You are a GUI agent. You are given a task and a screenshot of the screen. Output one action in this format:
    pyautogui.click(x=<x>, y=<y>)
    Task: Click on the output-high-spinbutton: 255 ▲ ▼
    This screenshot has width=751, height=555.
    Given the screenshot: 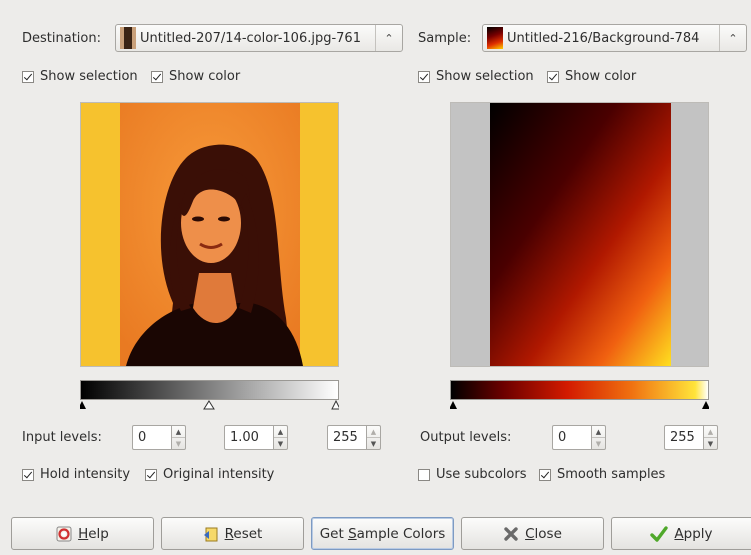 What is the action you would take?
    pyautogui.click(x=691, y=437)
    